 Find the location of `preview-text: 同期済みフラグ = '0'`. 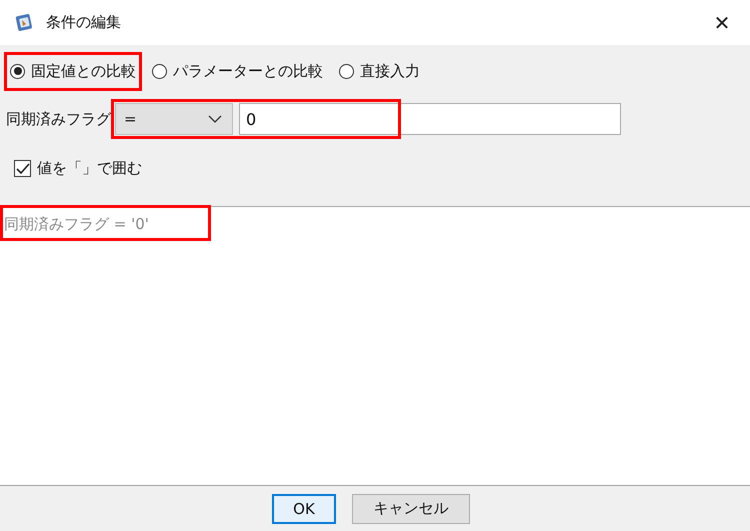

preview-text: 同期済みフラグ = '0' is located at coordinates (76, 224).